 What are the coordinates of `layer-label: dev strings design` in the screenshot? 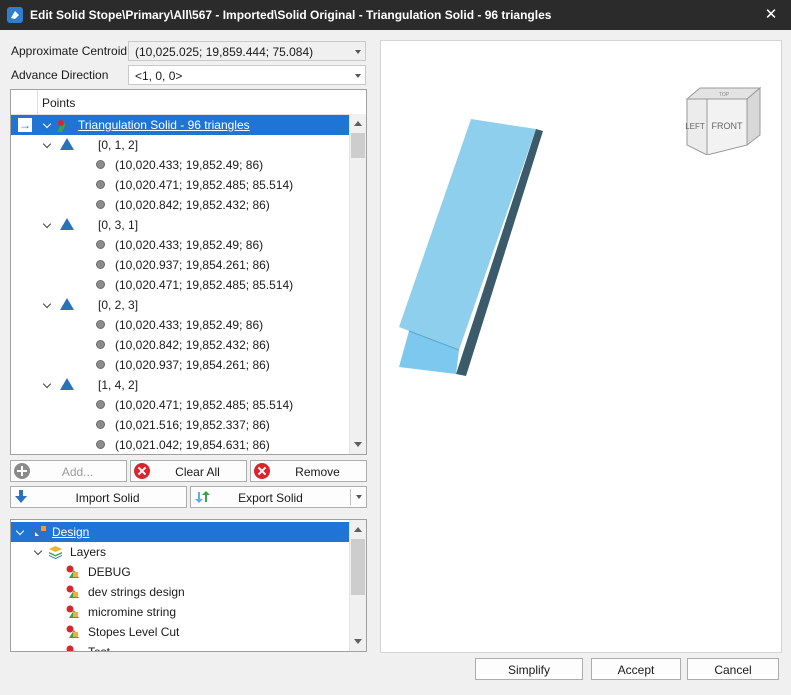 It's located at (136, 592).